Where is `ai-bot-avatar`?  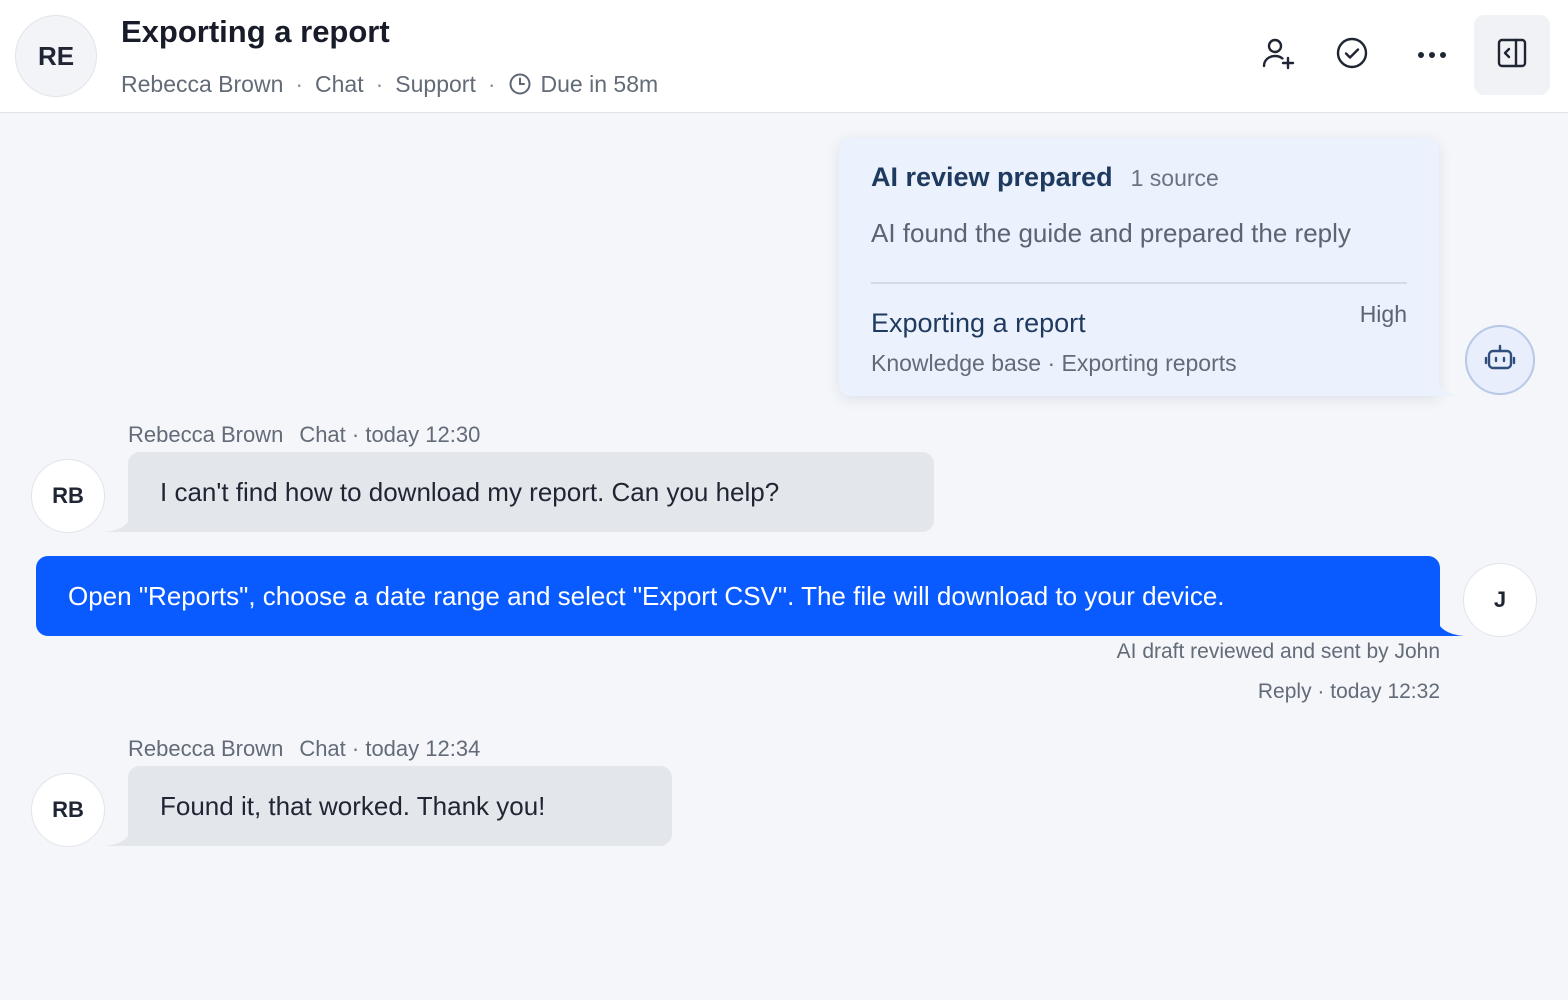 ai-bot-avatar is located at coordinates (1500, 360).